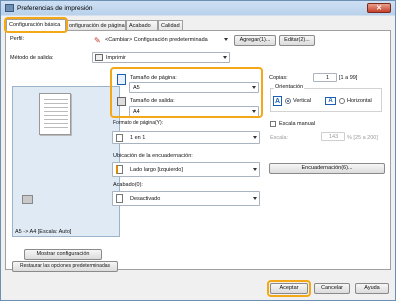  Describe the element at coordinates (302, 101) in the screenshot. I see `vertical-label: Vertical` at that location.